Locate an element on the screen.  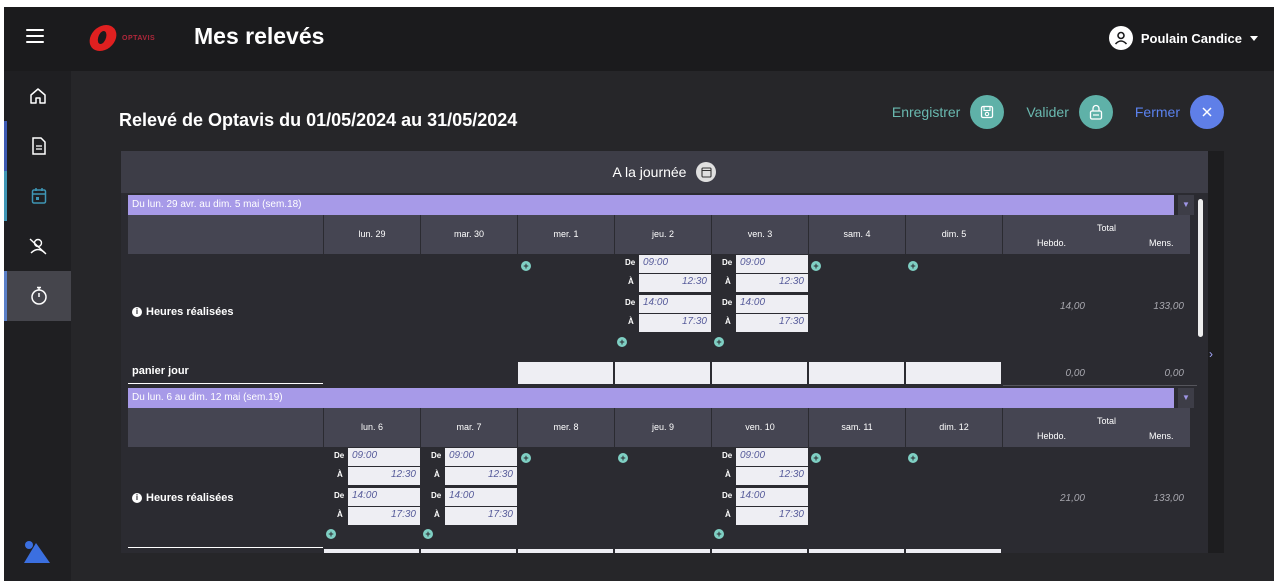
hebdo-value: 21,00 is located at coordinates (1072, 498).